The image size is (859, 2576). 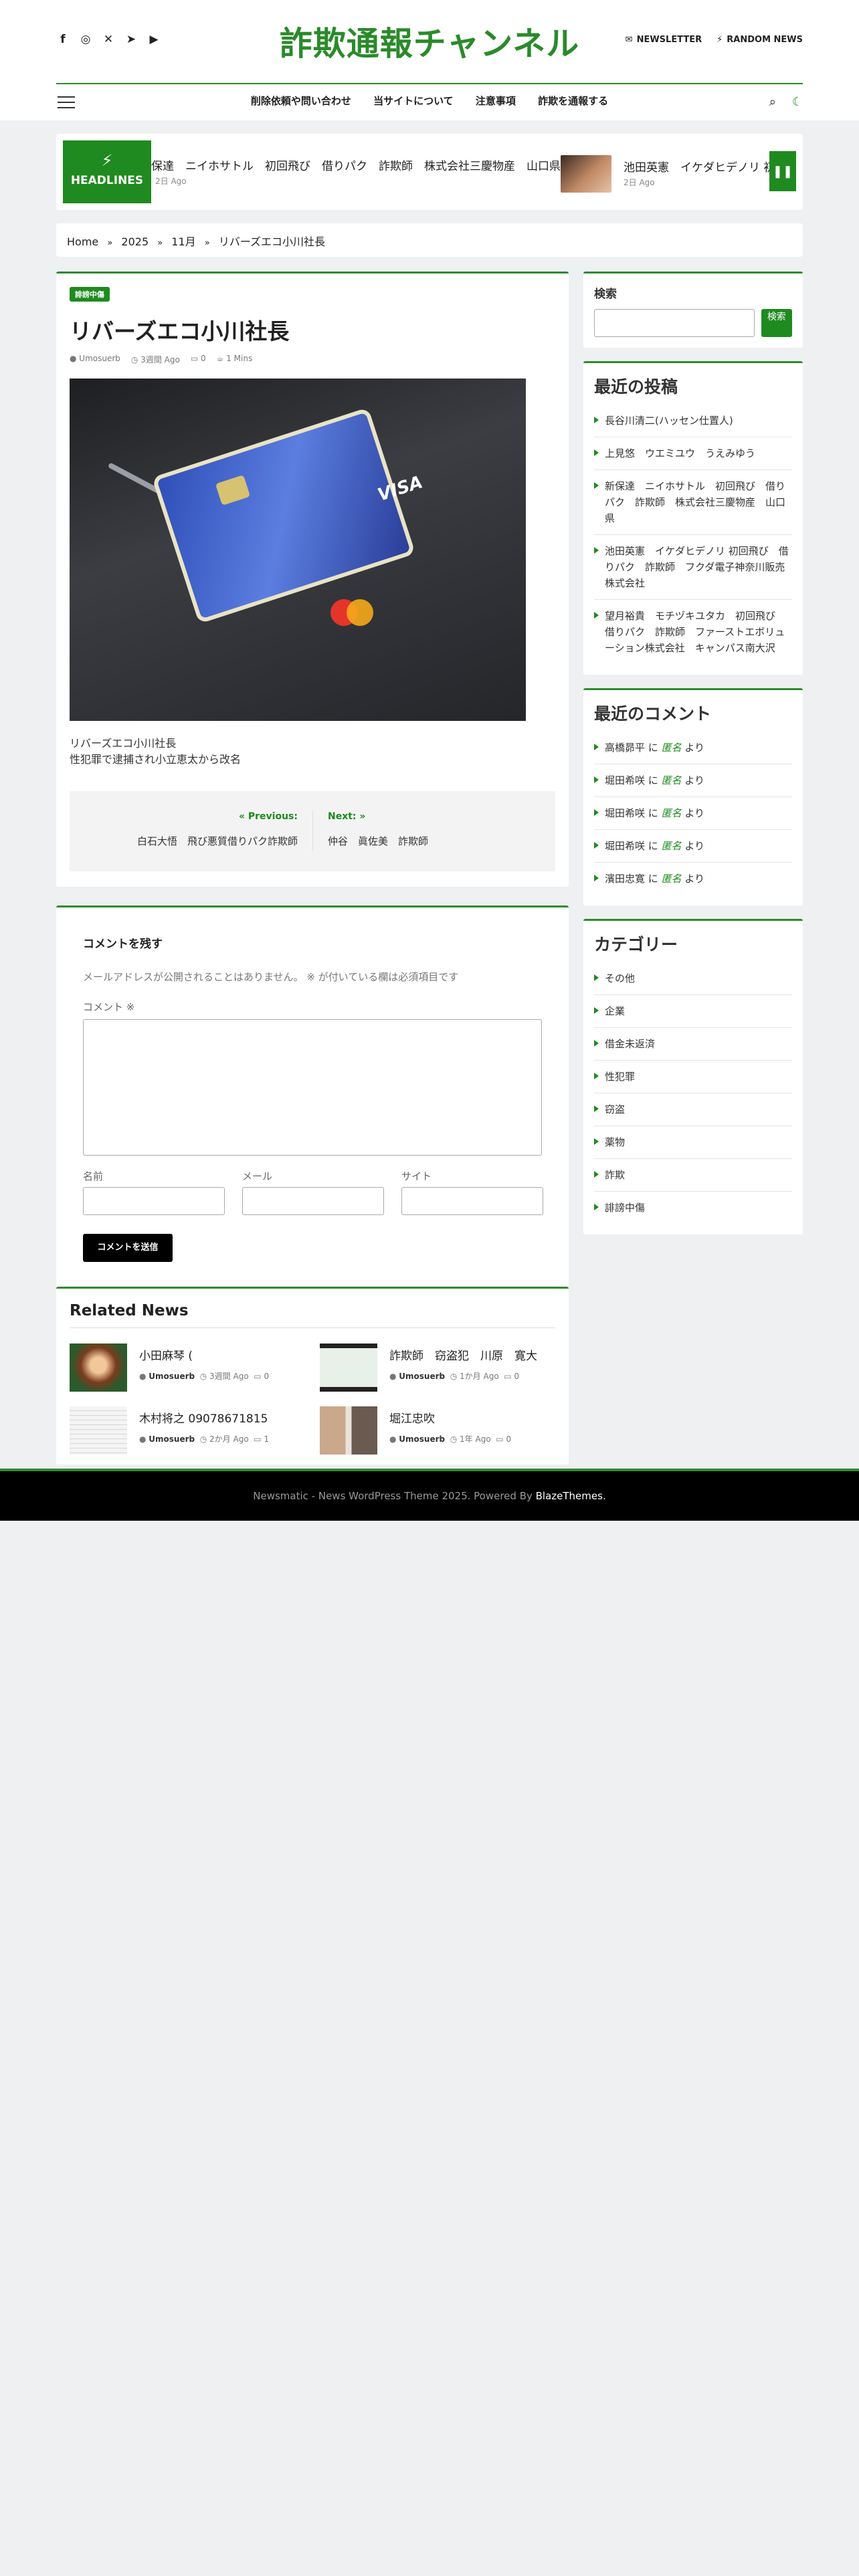 What do you see at coordinates (128, 1248) in the screenshot?
I see `submit-comment-button: コメントを送信` at bounding box center [128, 1248].